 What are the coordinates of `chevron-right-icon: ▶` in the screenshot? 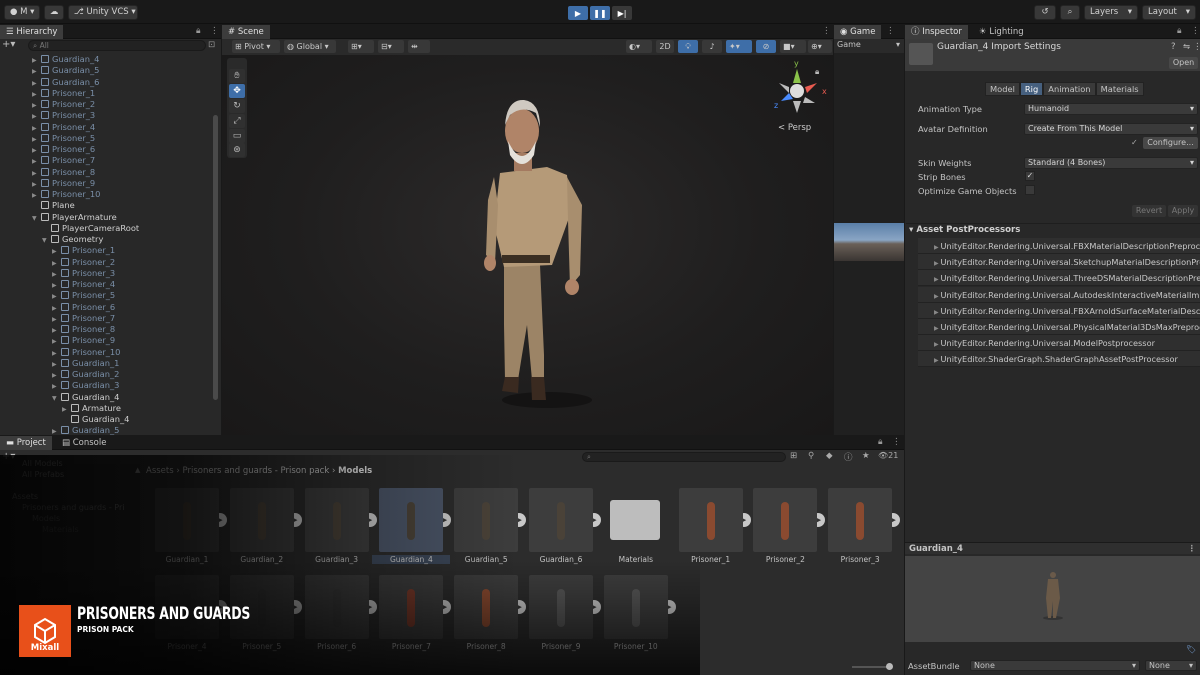 It's located at (56, 430).